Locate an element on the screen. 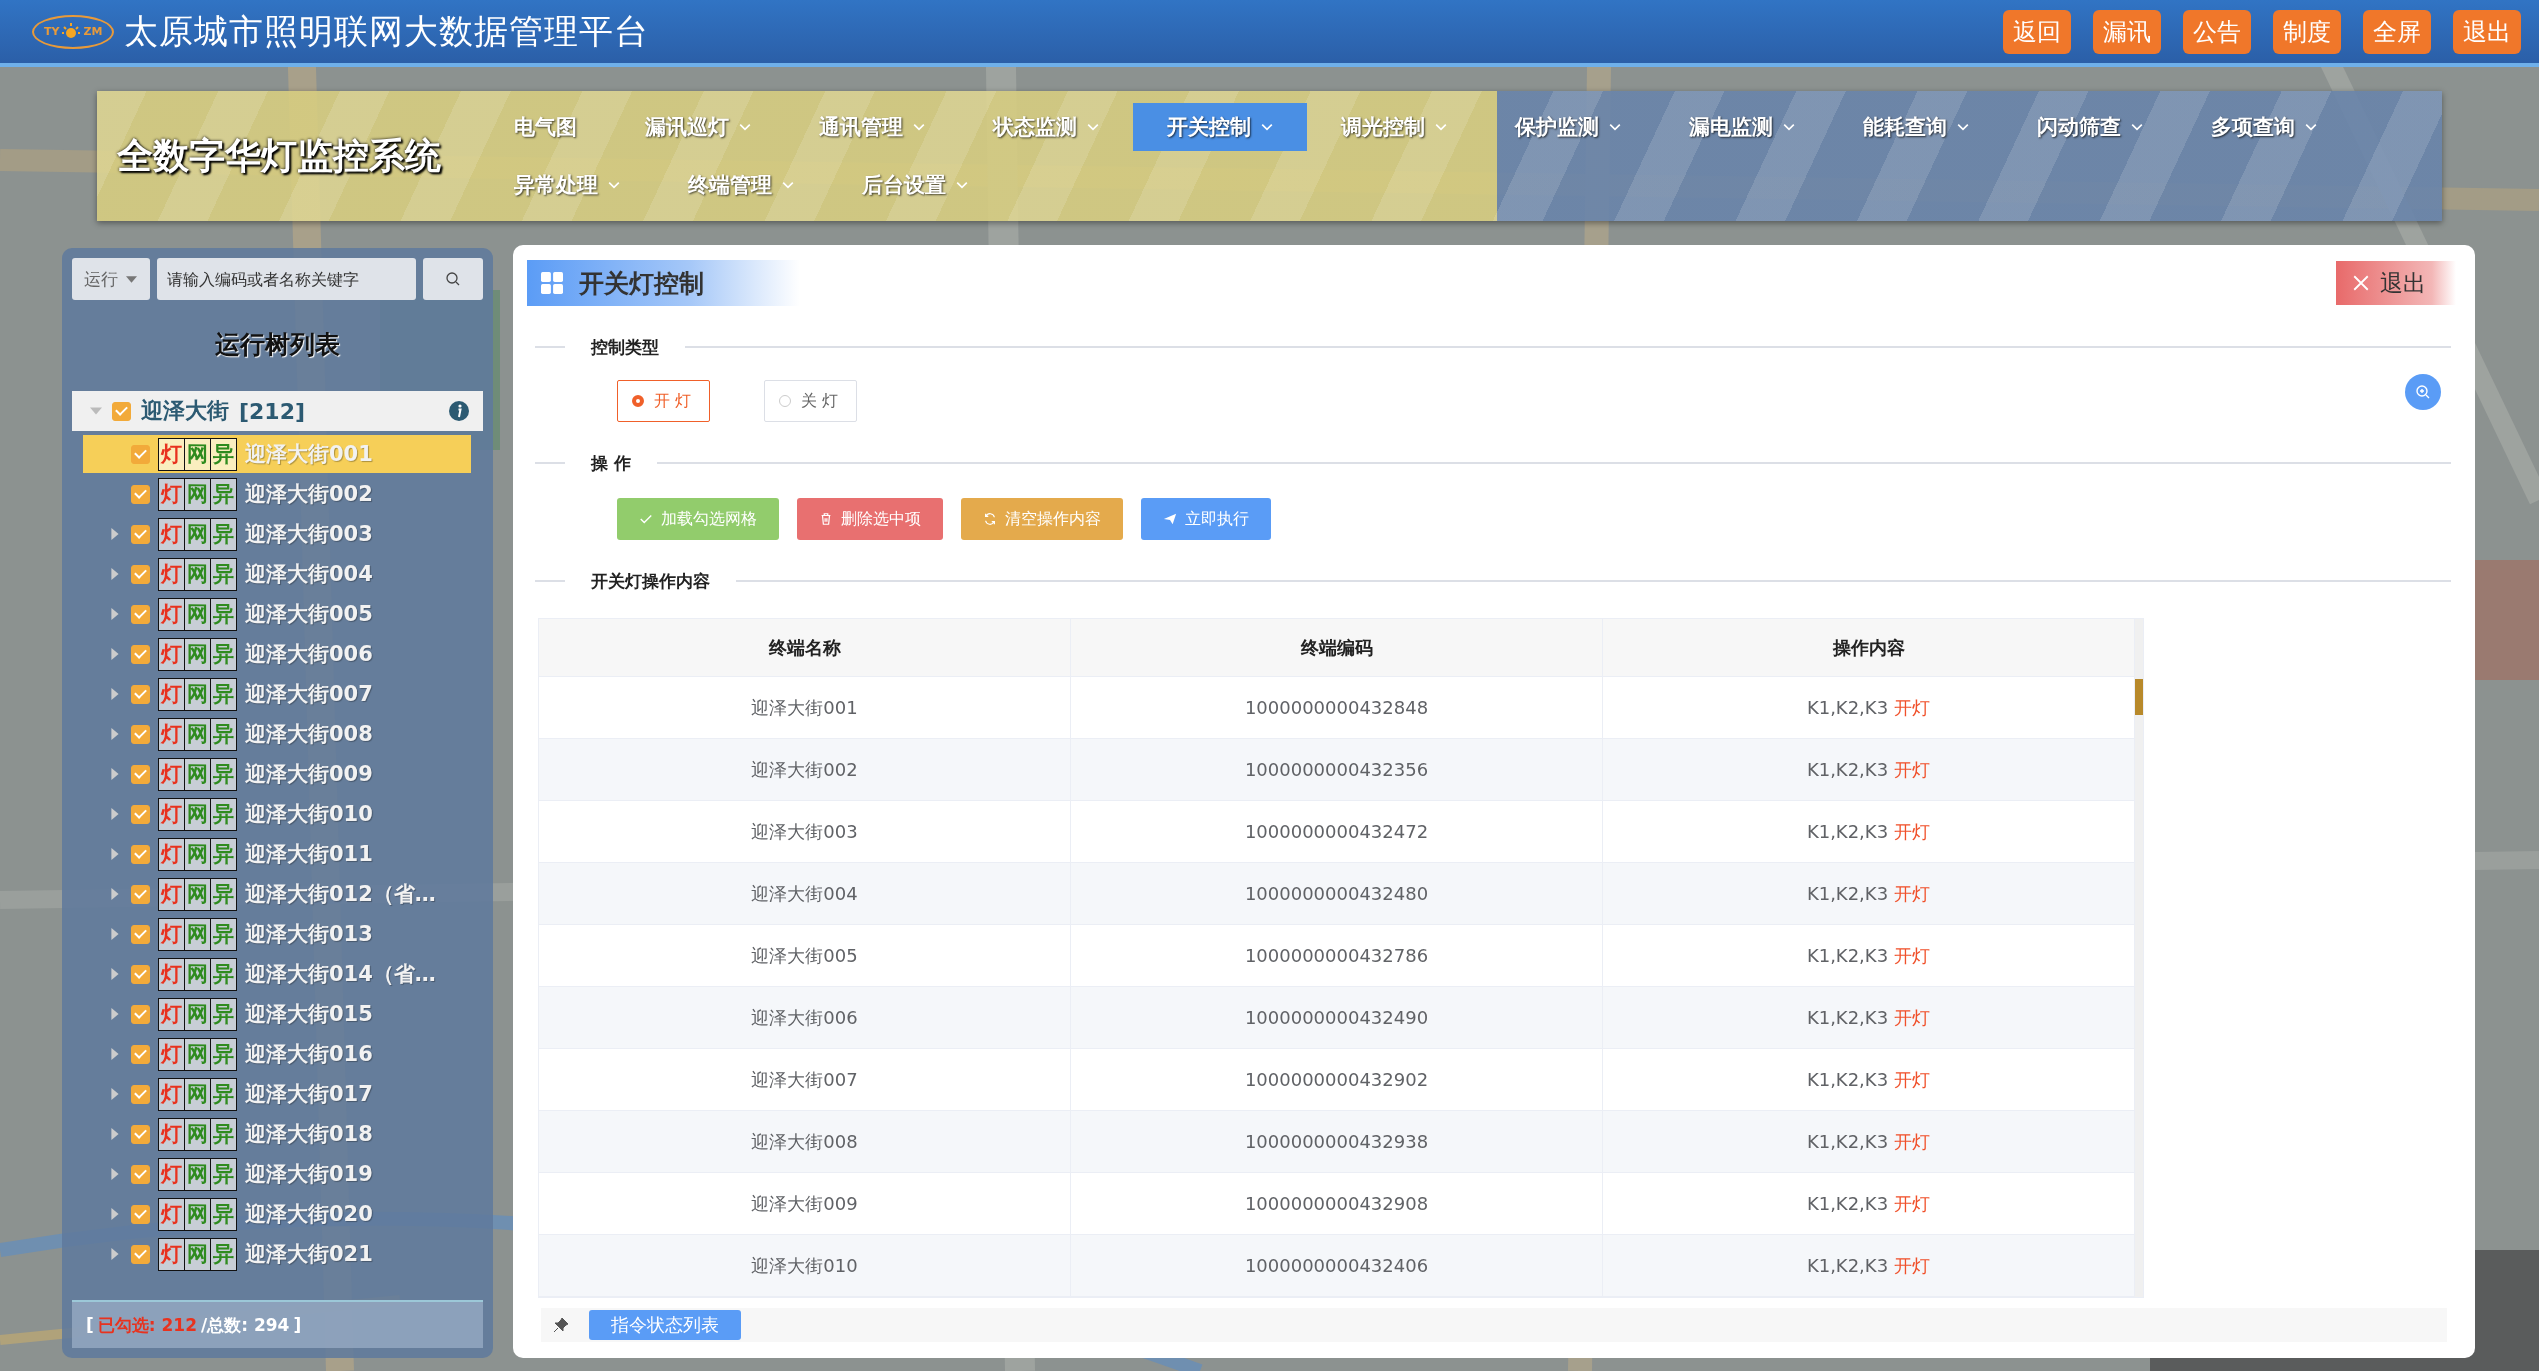 The image size is (2539, 1371). tree-node: 迎泽大街 [212] is located at coordinates (277, 411).